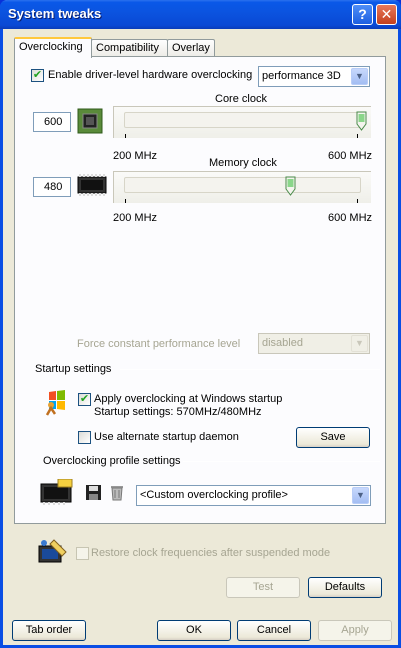  Describe the element at coordinates (90, 121) in the screenshot. I see `gpu-chip-icon` at that location.